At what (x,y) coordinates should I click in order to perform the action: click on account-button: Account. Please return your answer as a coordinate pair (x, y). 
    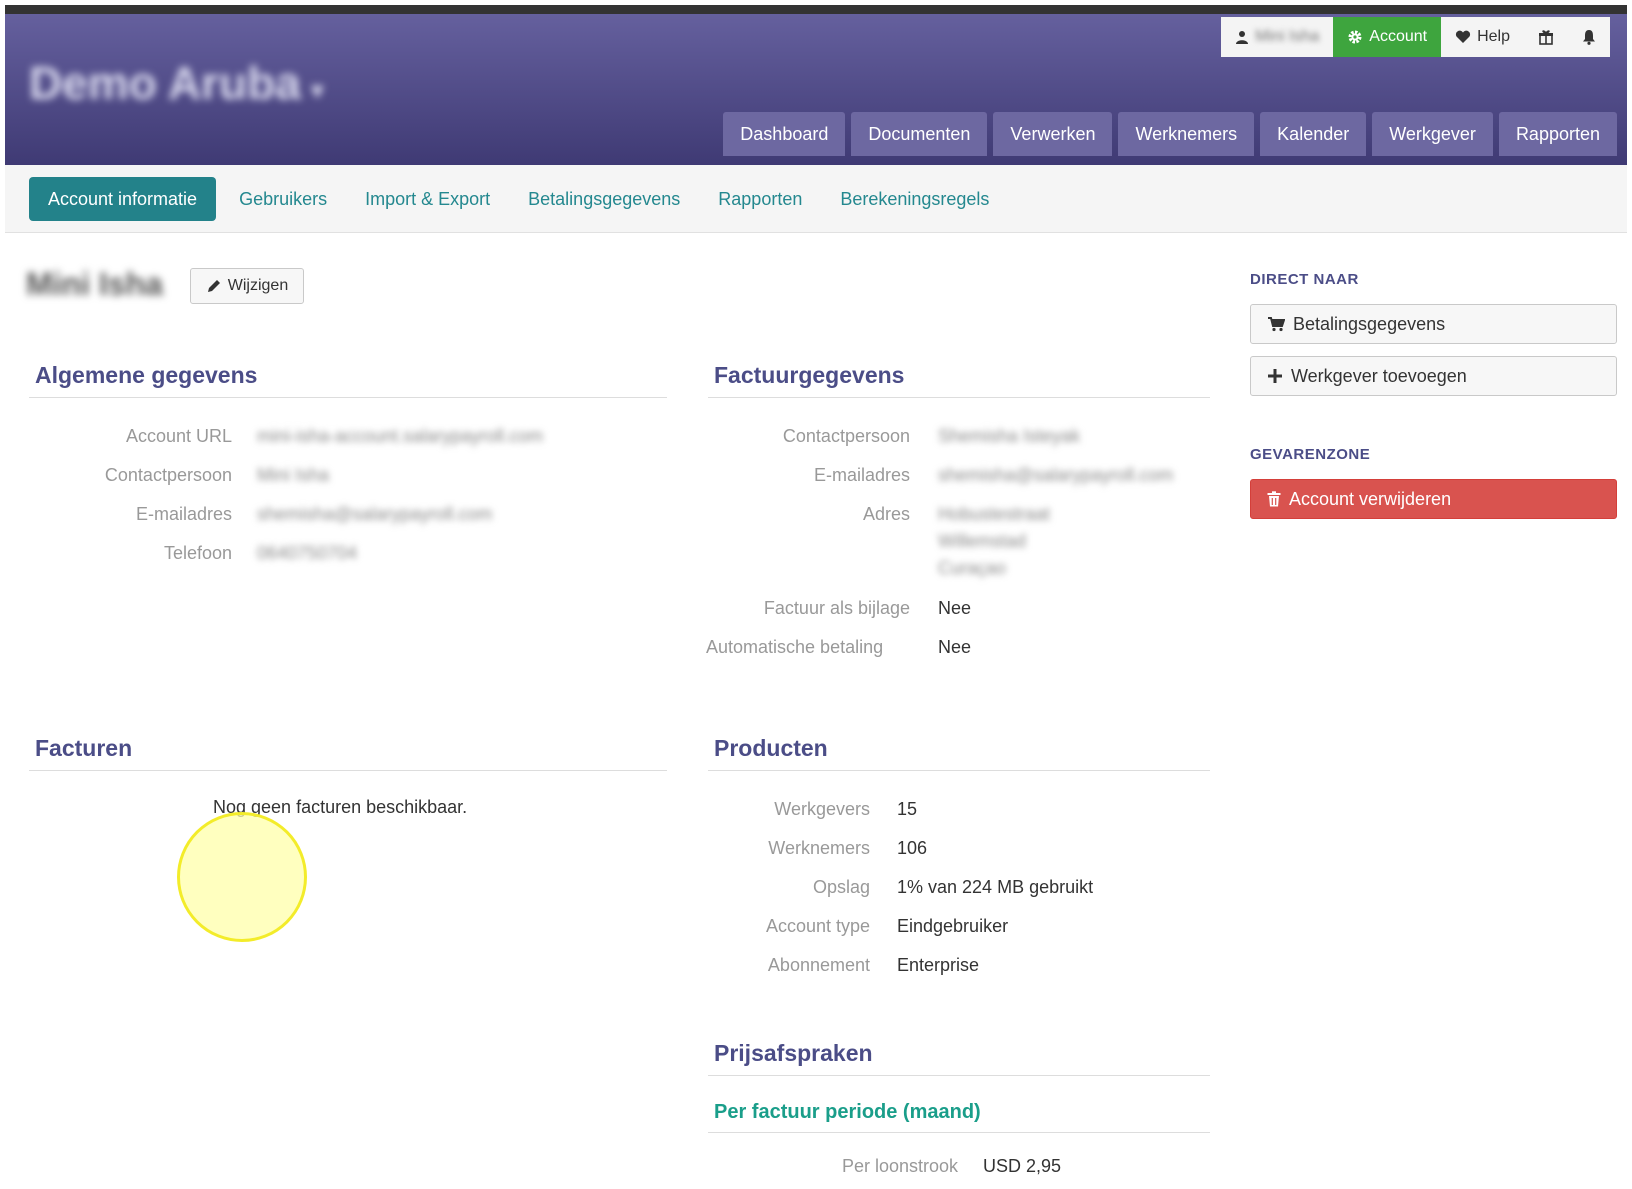
    Looking at the image, I should click on (1387, 37).